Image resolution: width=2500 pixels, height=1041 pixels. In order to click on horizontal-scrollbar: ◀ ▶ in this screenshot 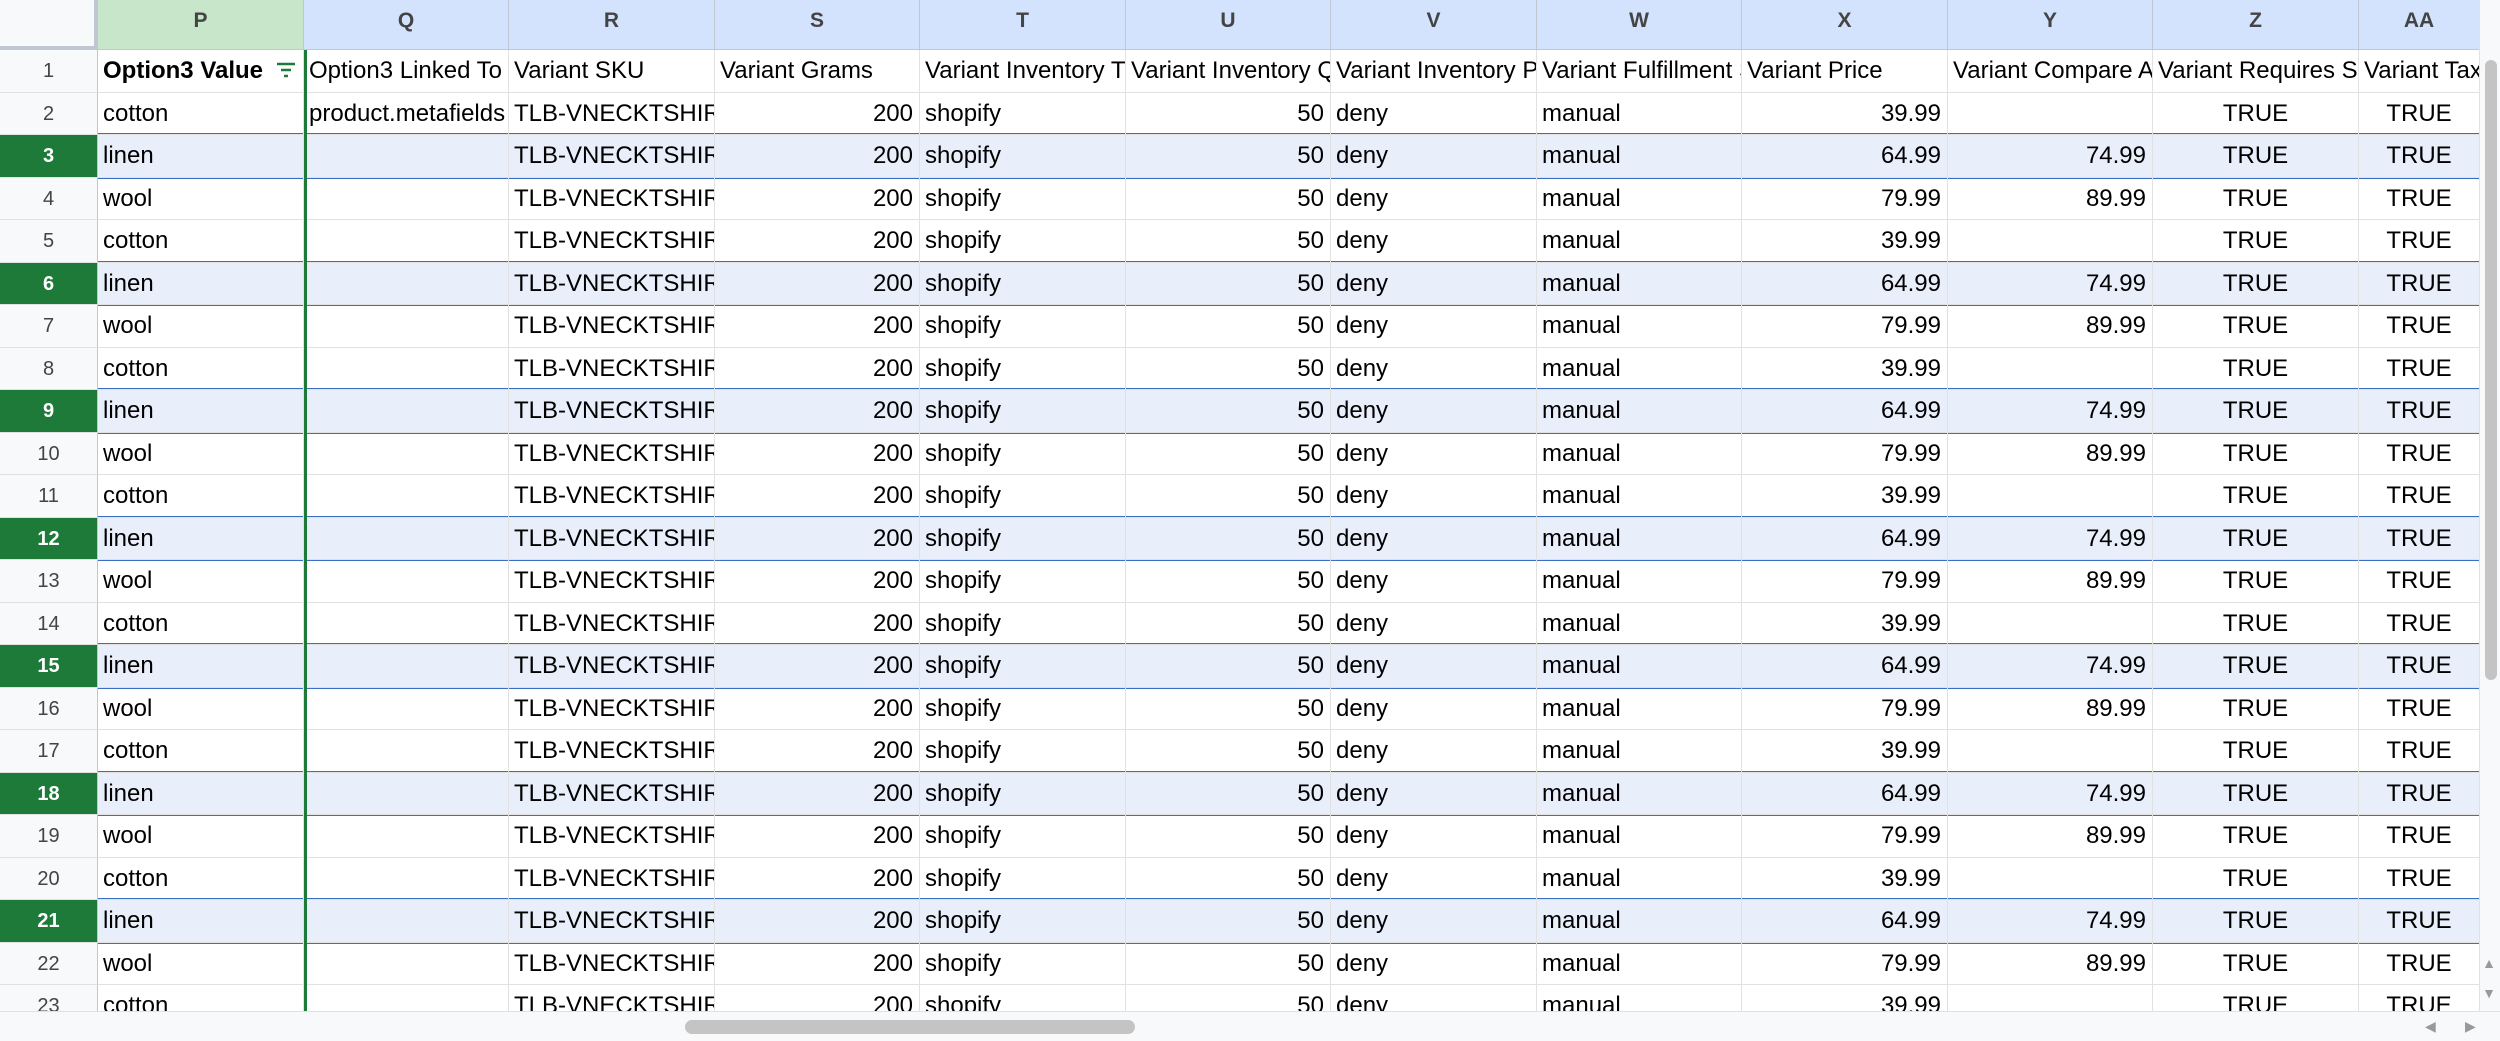, I will do `click(1250, 1026)`.